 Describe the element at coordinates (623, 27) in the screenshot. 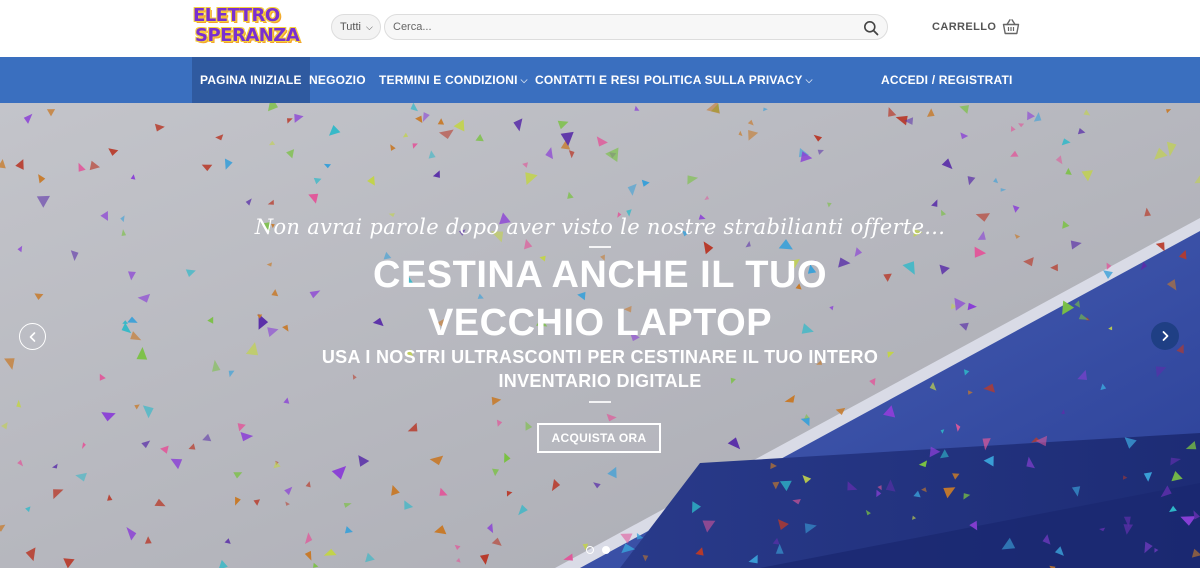

I see `search-input` at that location.